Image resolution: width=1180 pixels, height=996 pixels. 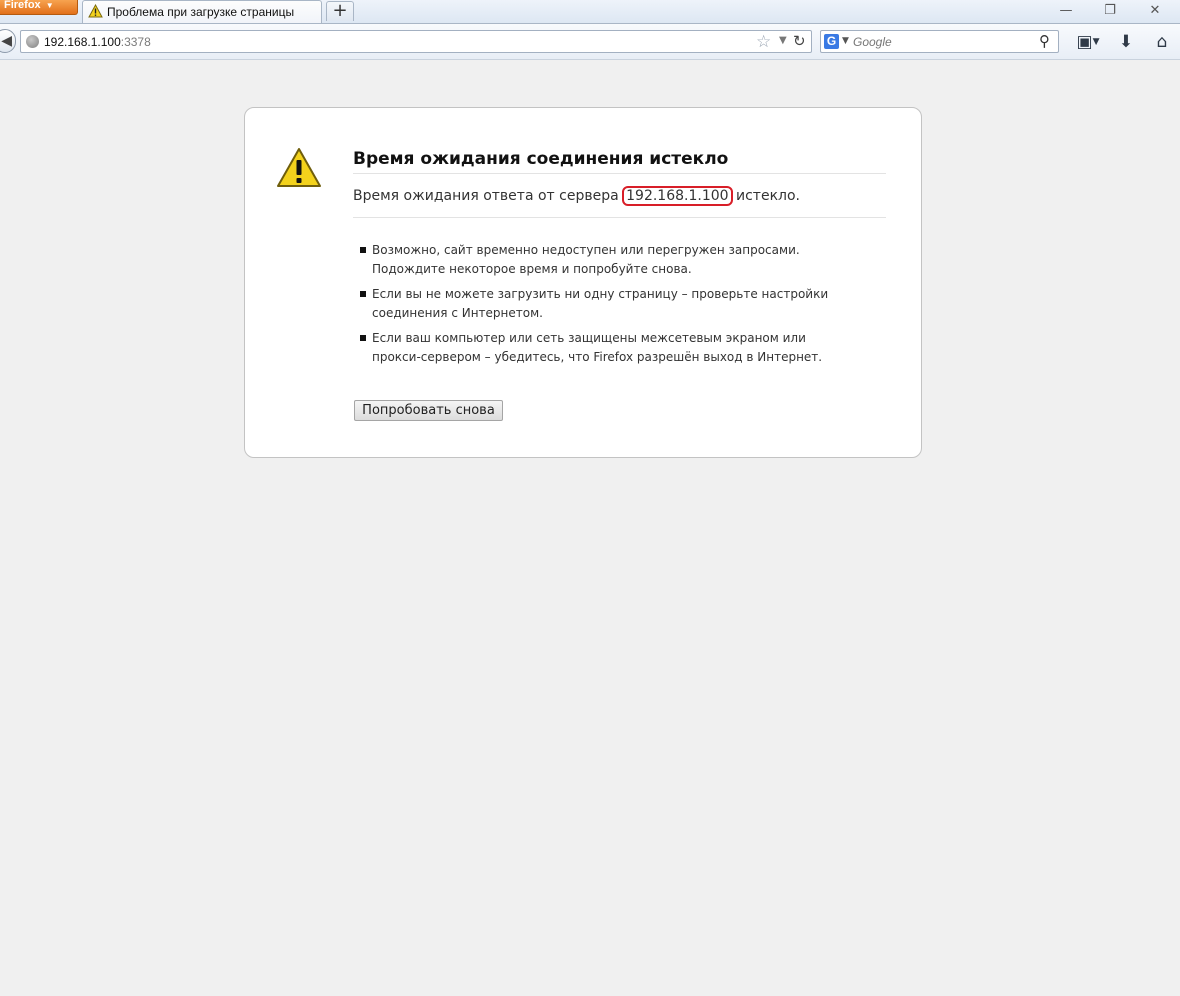 I want to click on bookmarks-icon: ▣, so click(x=1084, y=42).